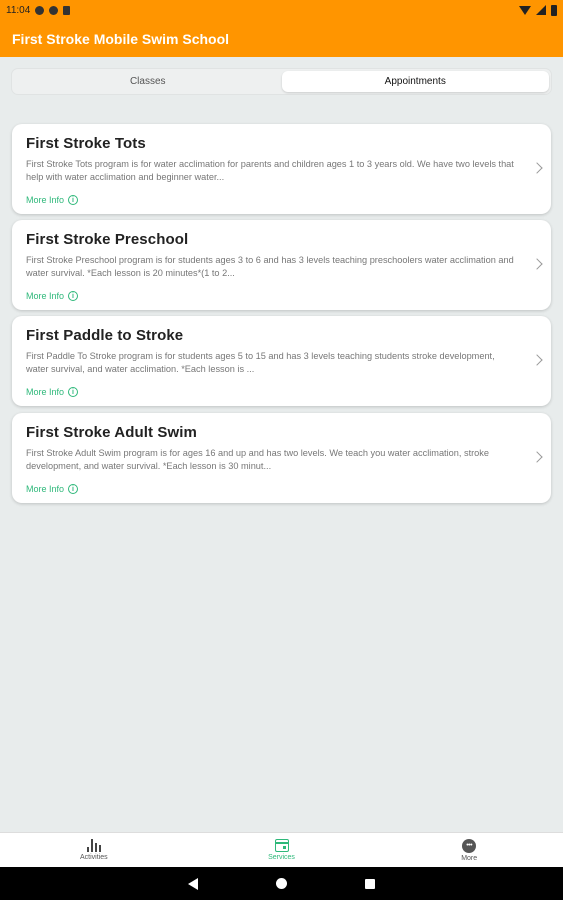  What do you see at coordinates (554, 10) in the screenshot?
I see `battery-icon` at bounding box center [554, 10].